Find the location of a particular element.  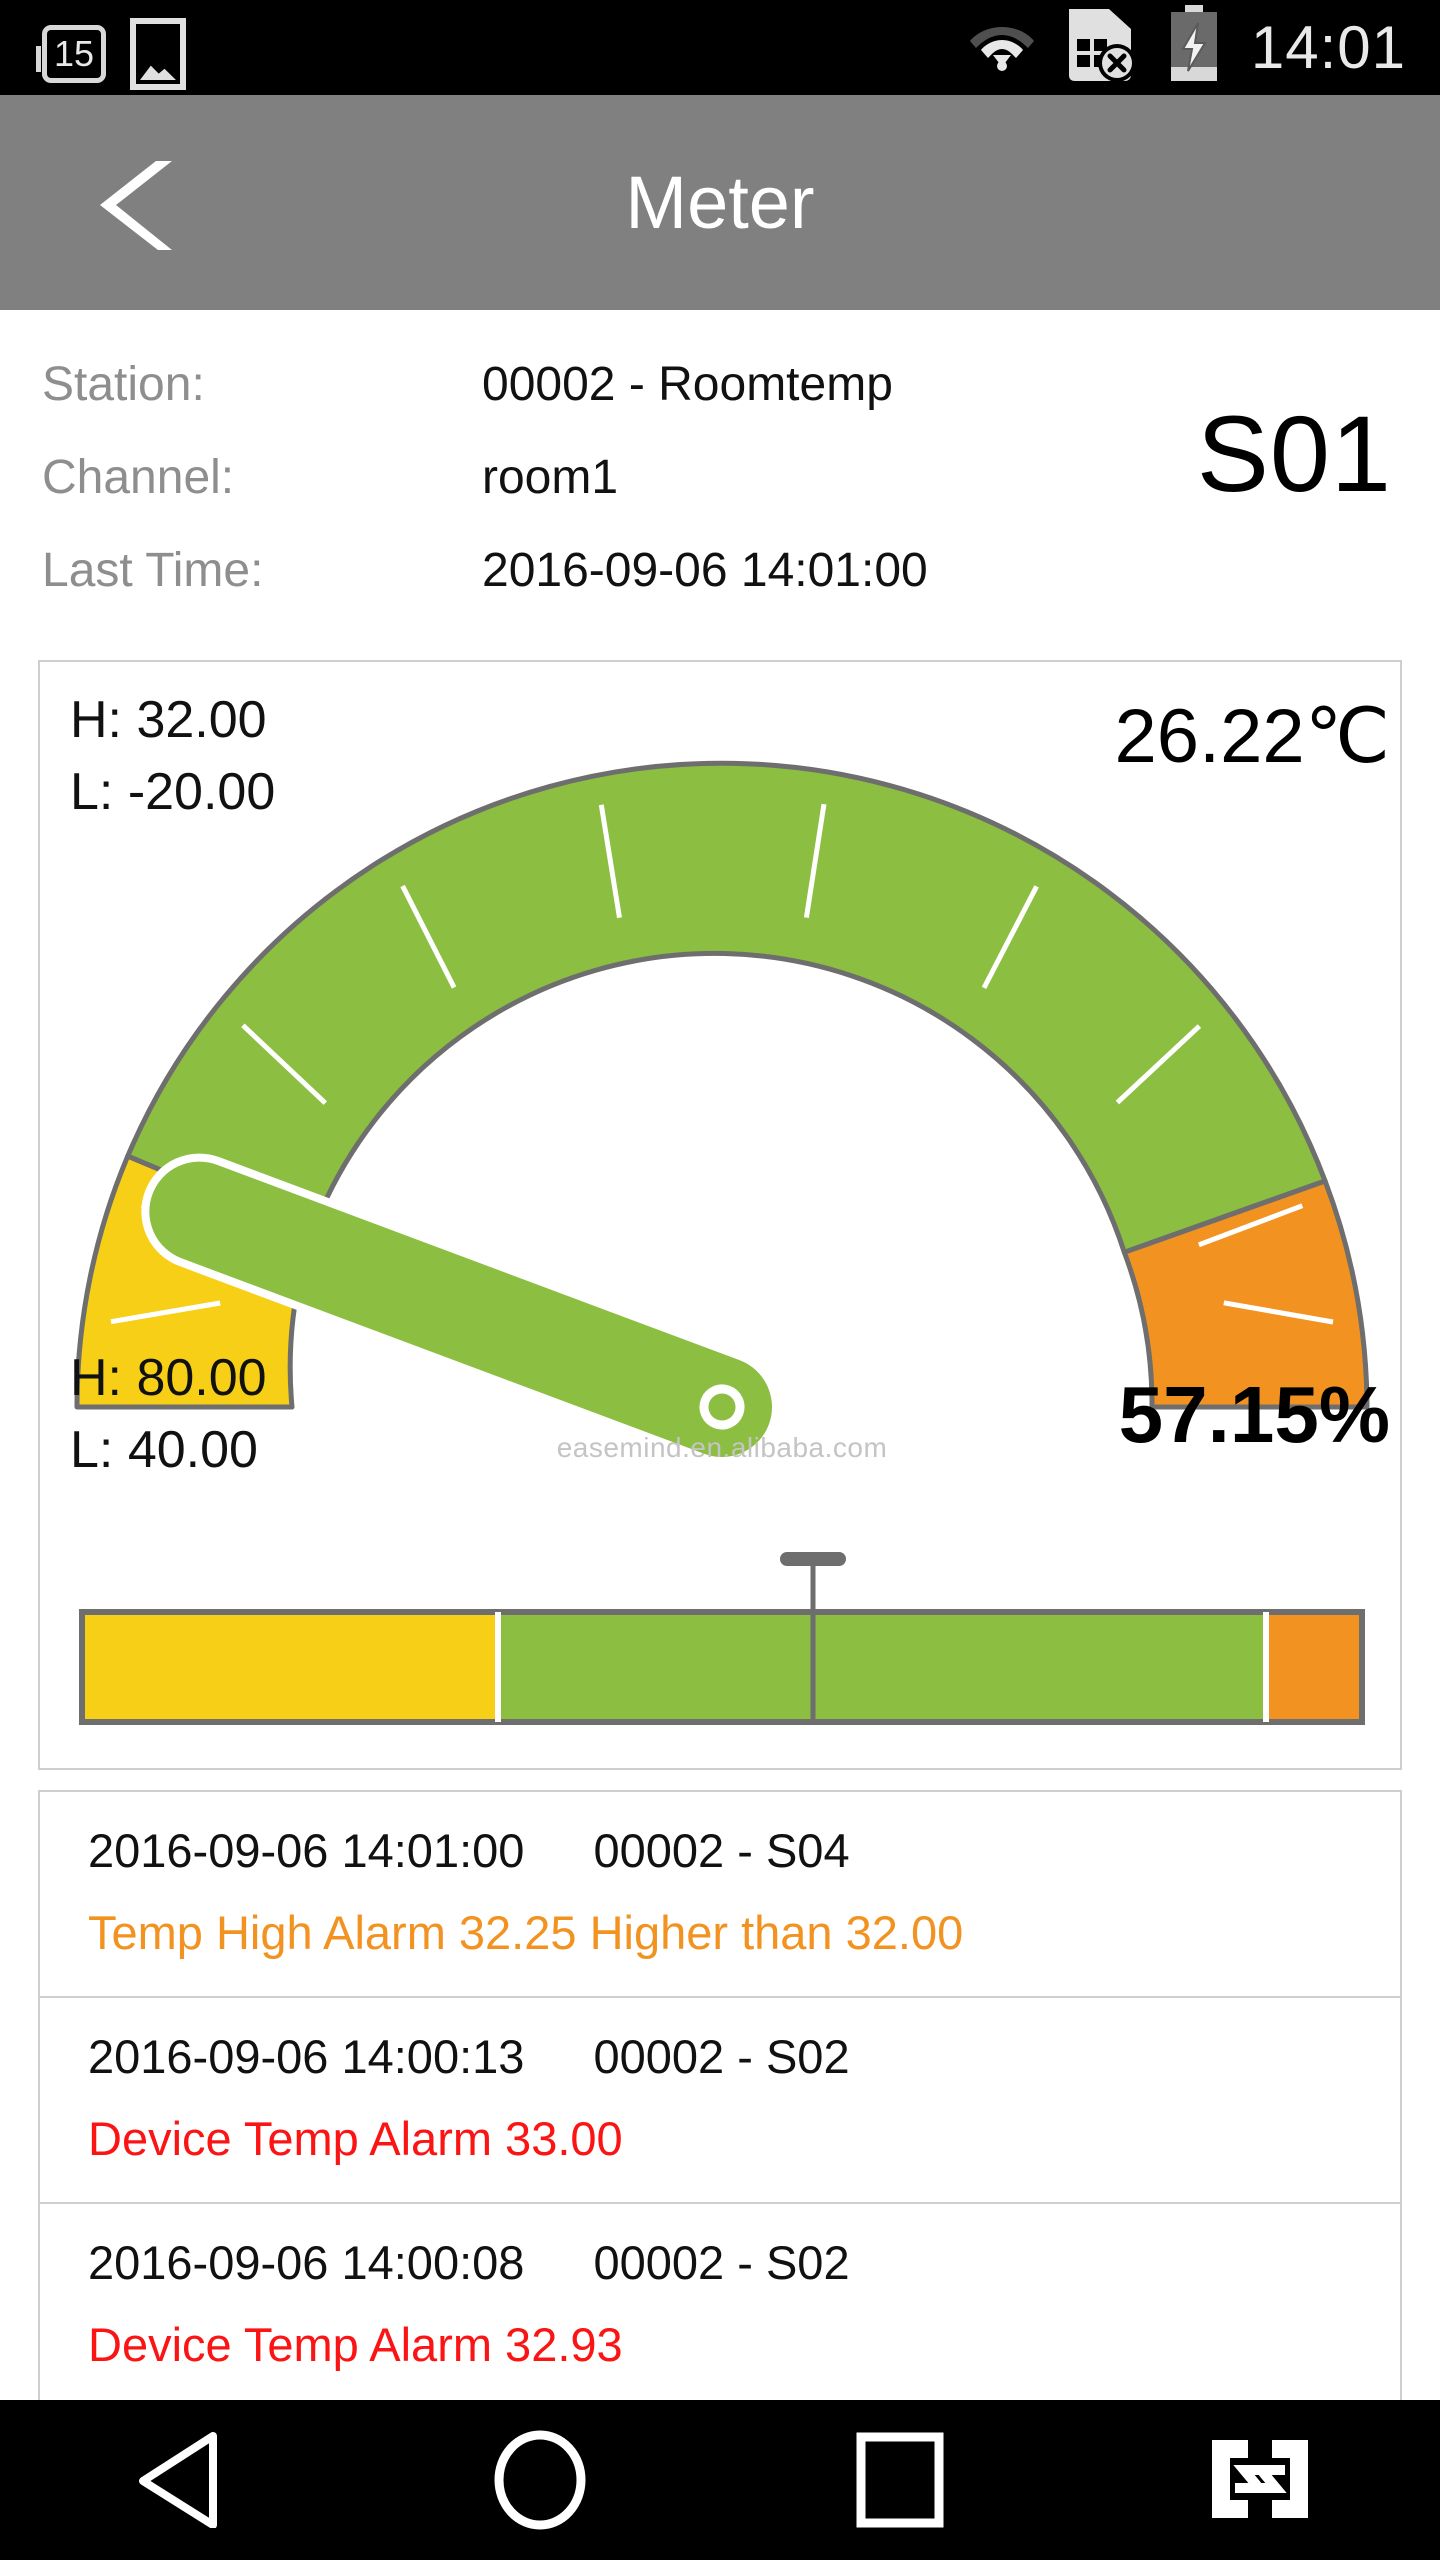

alarm-header: 2016-09-06 14:00:13 00002 - S02 is located at coordinates (744, 2057).